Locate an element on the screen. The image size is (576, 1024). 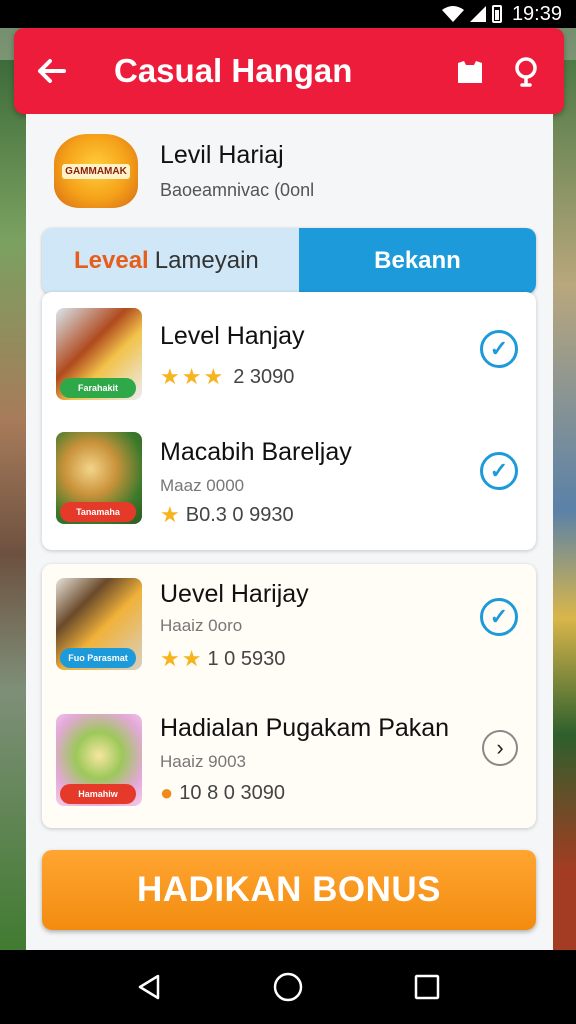
item-name: Uevel Harijay is located at coordinates (234, 594).